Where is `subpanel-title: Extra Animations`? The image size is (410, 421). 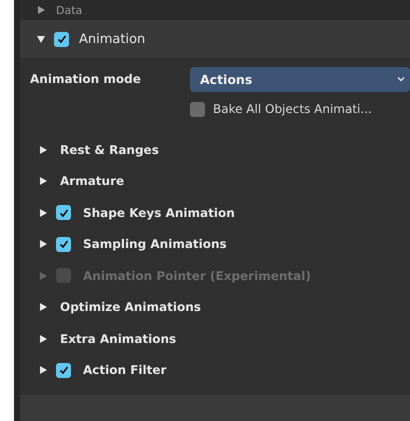
subpanel-title: Extra Animations is located at coordinates (118, 339).